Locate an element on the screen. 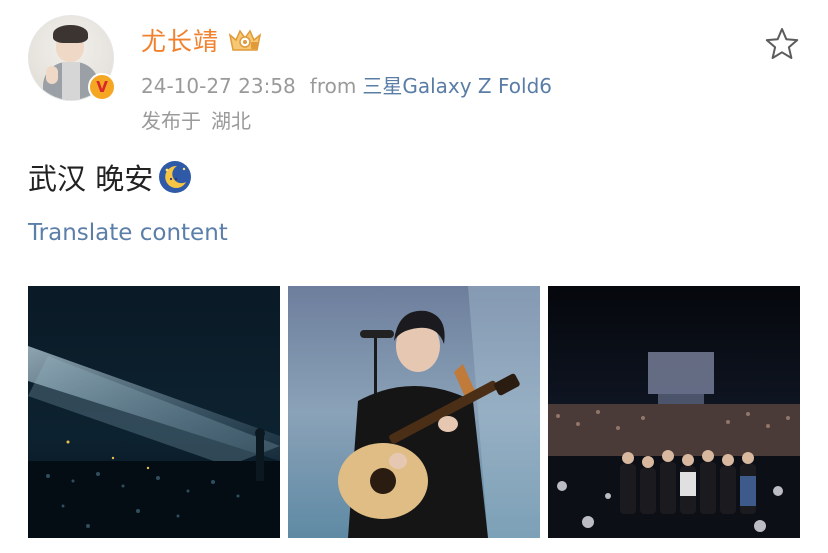  moon-icon is located at coordinates (175, 177).